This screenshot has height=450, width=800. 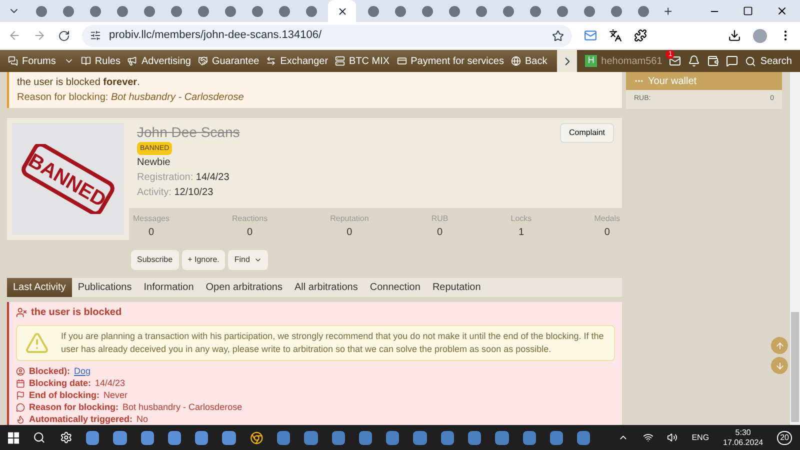 I want to click on profile-tab: Connection, so click(x=395, y=287).